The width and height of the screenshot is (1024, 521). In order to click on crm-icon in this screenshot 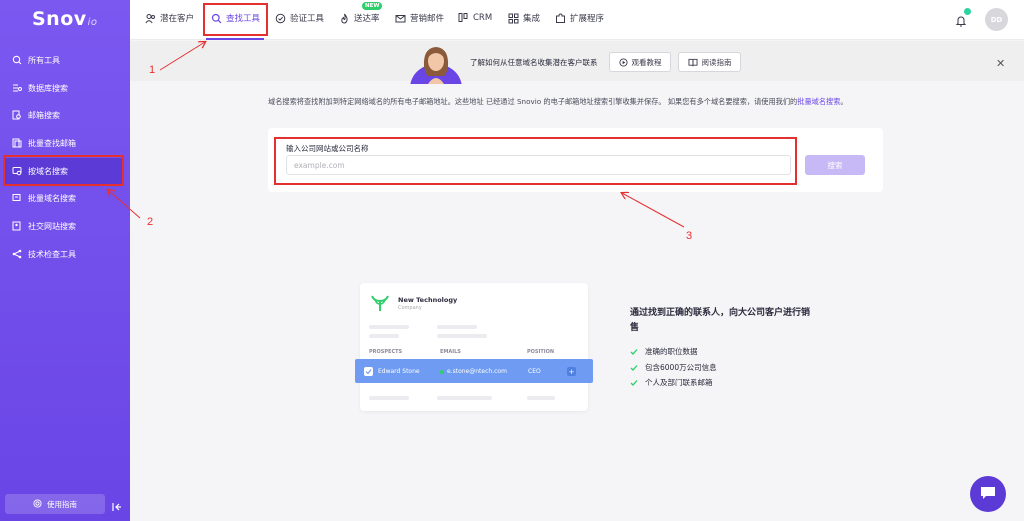, I will do `click(463, 17)`.